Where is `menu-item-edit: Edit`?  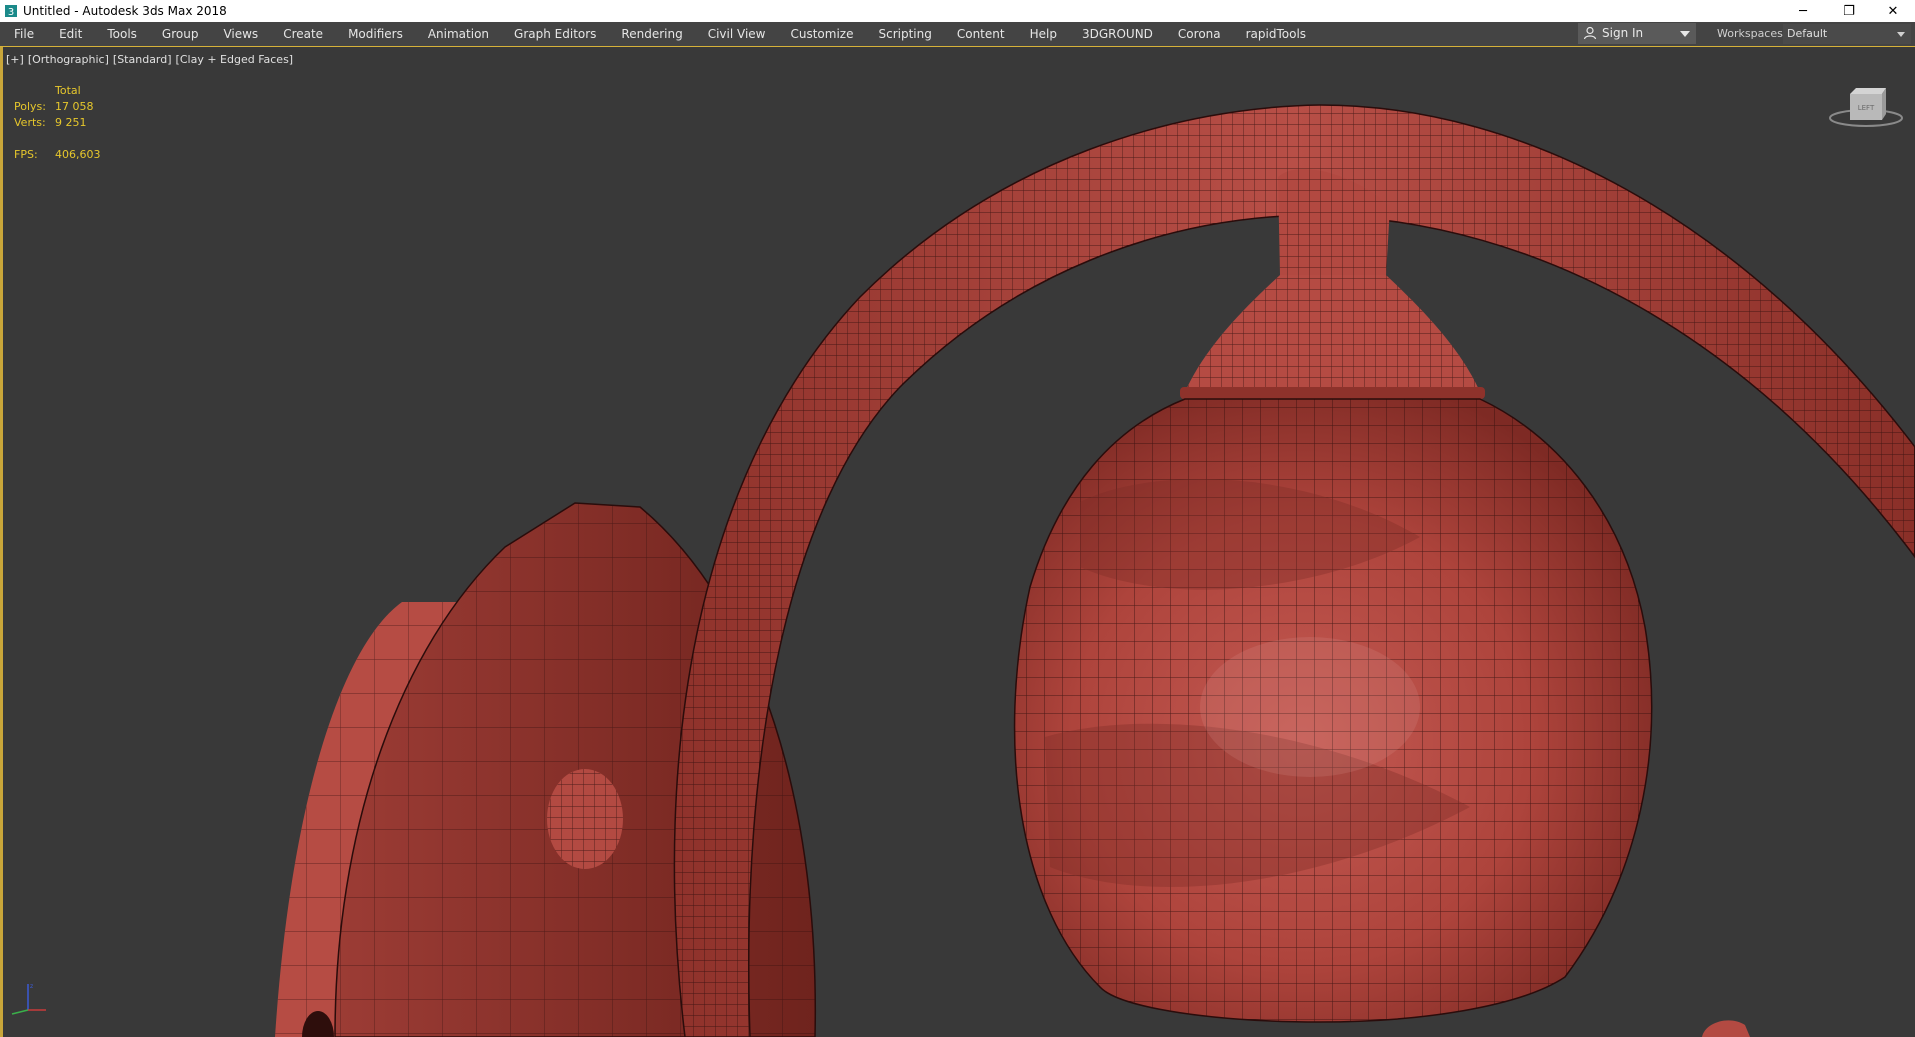
menu-item-edit: Edit is located at coordinates (69, 34).